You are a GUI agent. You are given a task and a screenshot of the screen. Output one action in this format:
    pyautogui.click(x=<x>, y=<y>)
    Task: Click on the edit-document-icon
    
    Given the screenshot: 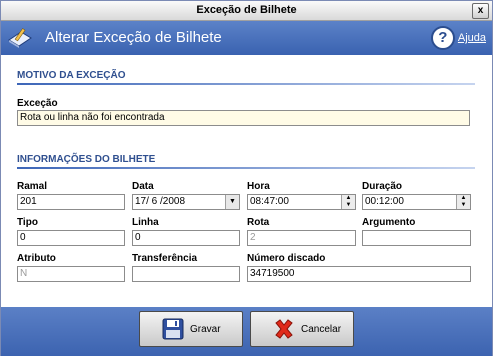 What is the action you would take?
    pyautogui.click(x=20, y=38)
    